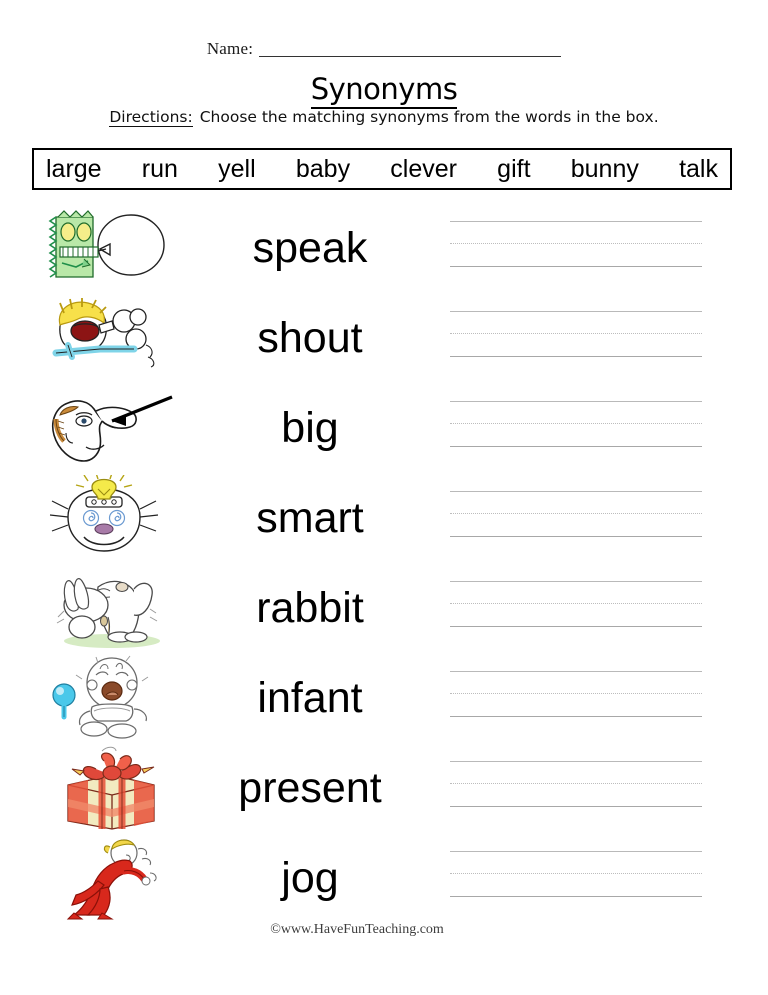 The image size is (768, 995). I want to click on exercise-word: rabbit, so click(310, 608).